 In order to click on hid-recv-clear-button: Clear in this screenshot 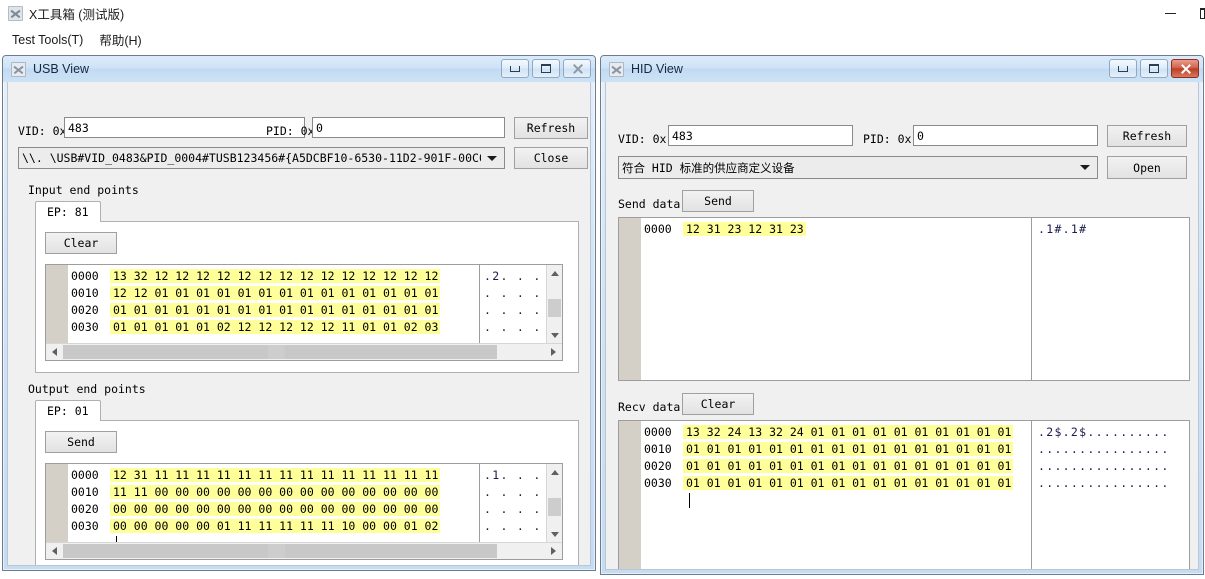, I will do `click(718, 404)`.